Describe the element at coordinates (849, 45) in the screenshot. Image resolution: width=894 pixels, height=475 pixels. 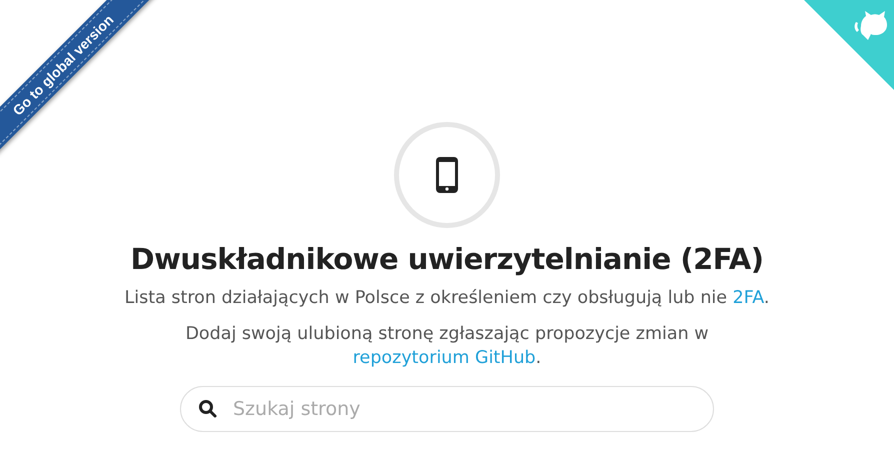
I see `github-corner-link` at that location.